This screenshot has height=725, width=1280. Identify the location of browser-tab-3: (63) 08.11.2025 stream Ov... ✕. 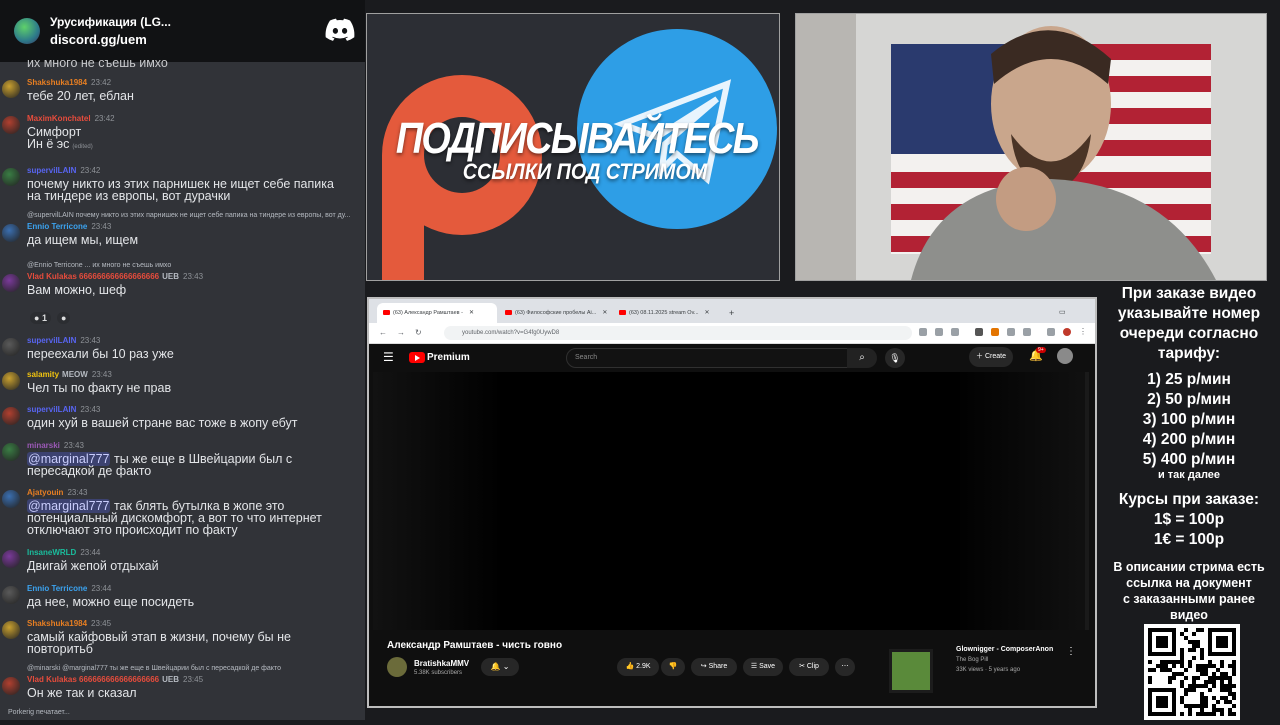
(668, 313).